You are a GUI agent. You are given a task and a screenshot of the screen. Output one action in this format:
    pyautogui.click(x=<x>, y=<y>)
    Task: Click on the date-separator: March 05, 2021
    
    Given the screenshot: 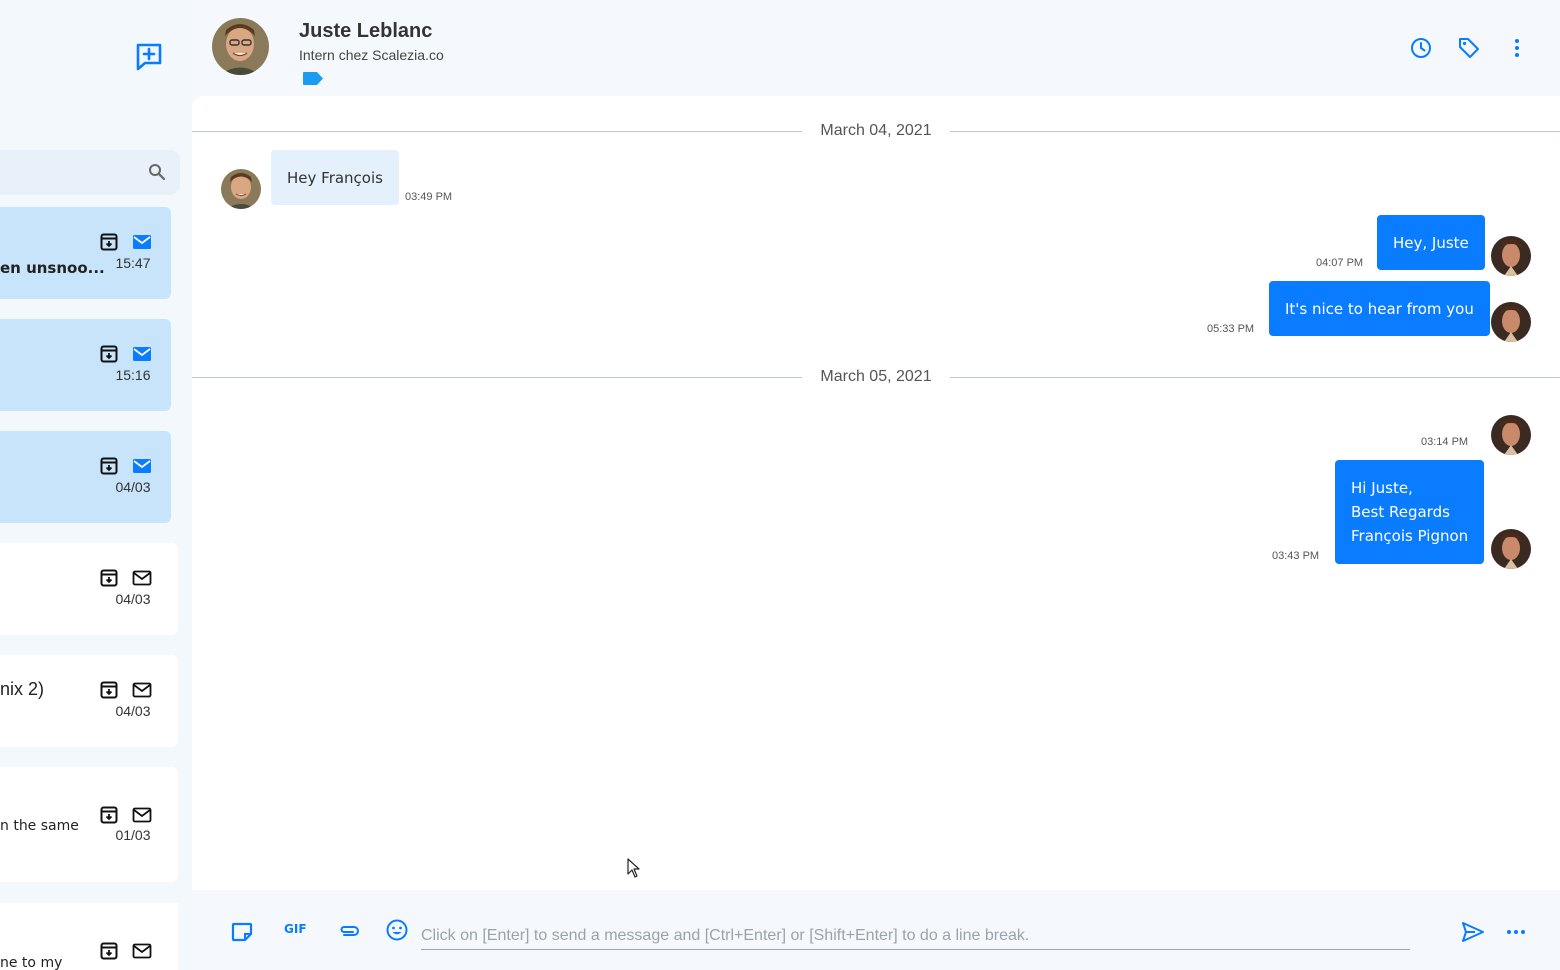 What is the action you would take?
    pyautogui.click(x=876, y=363)
    